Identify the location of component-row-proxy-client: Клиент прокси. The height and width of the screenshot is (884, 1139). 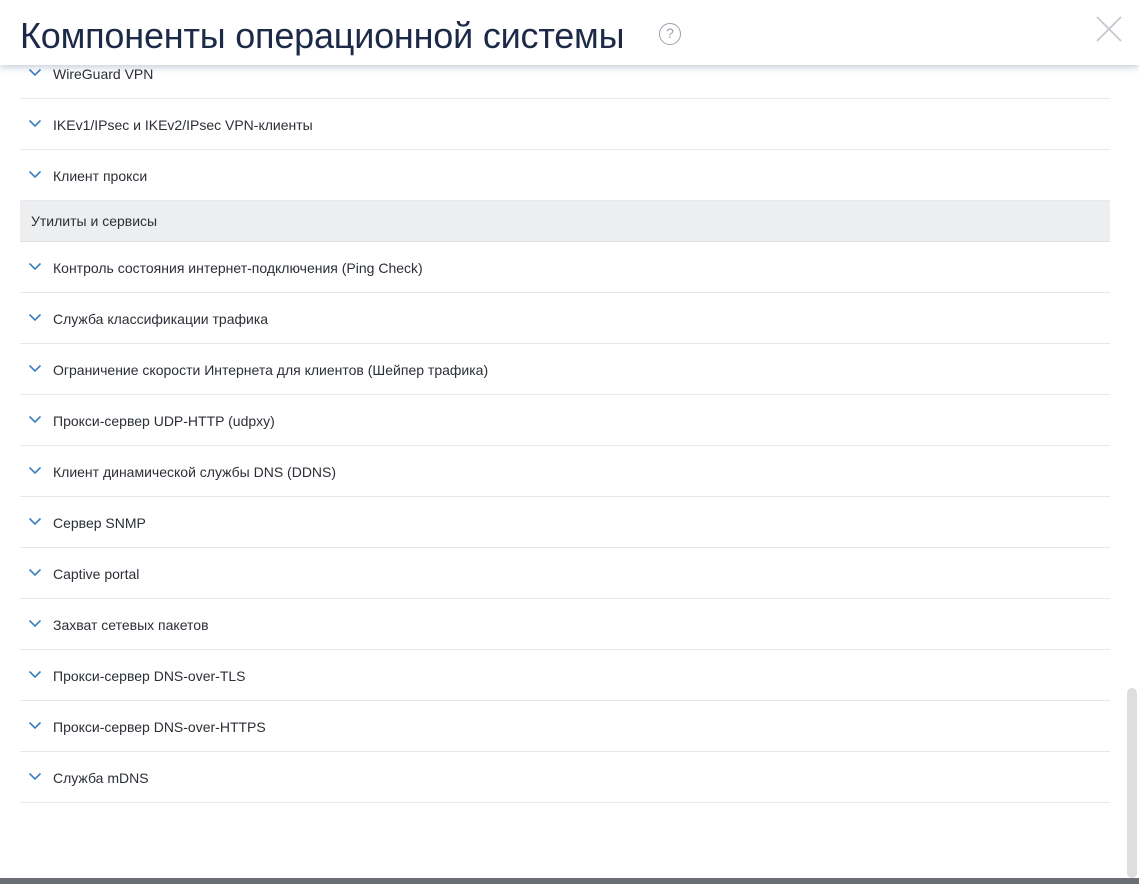
(565, 175).